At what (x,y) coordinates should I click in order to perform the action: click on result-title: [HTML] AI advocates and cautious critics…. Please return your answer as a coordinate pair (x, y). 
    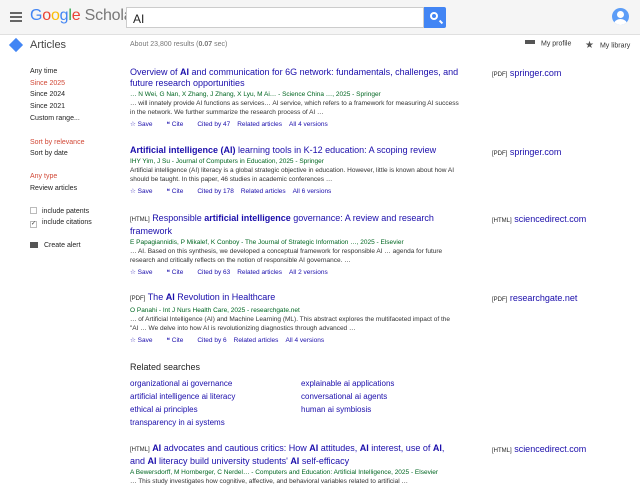
    Looking at the image, I should click on (295, 455).